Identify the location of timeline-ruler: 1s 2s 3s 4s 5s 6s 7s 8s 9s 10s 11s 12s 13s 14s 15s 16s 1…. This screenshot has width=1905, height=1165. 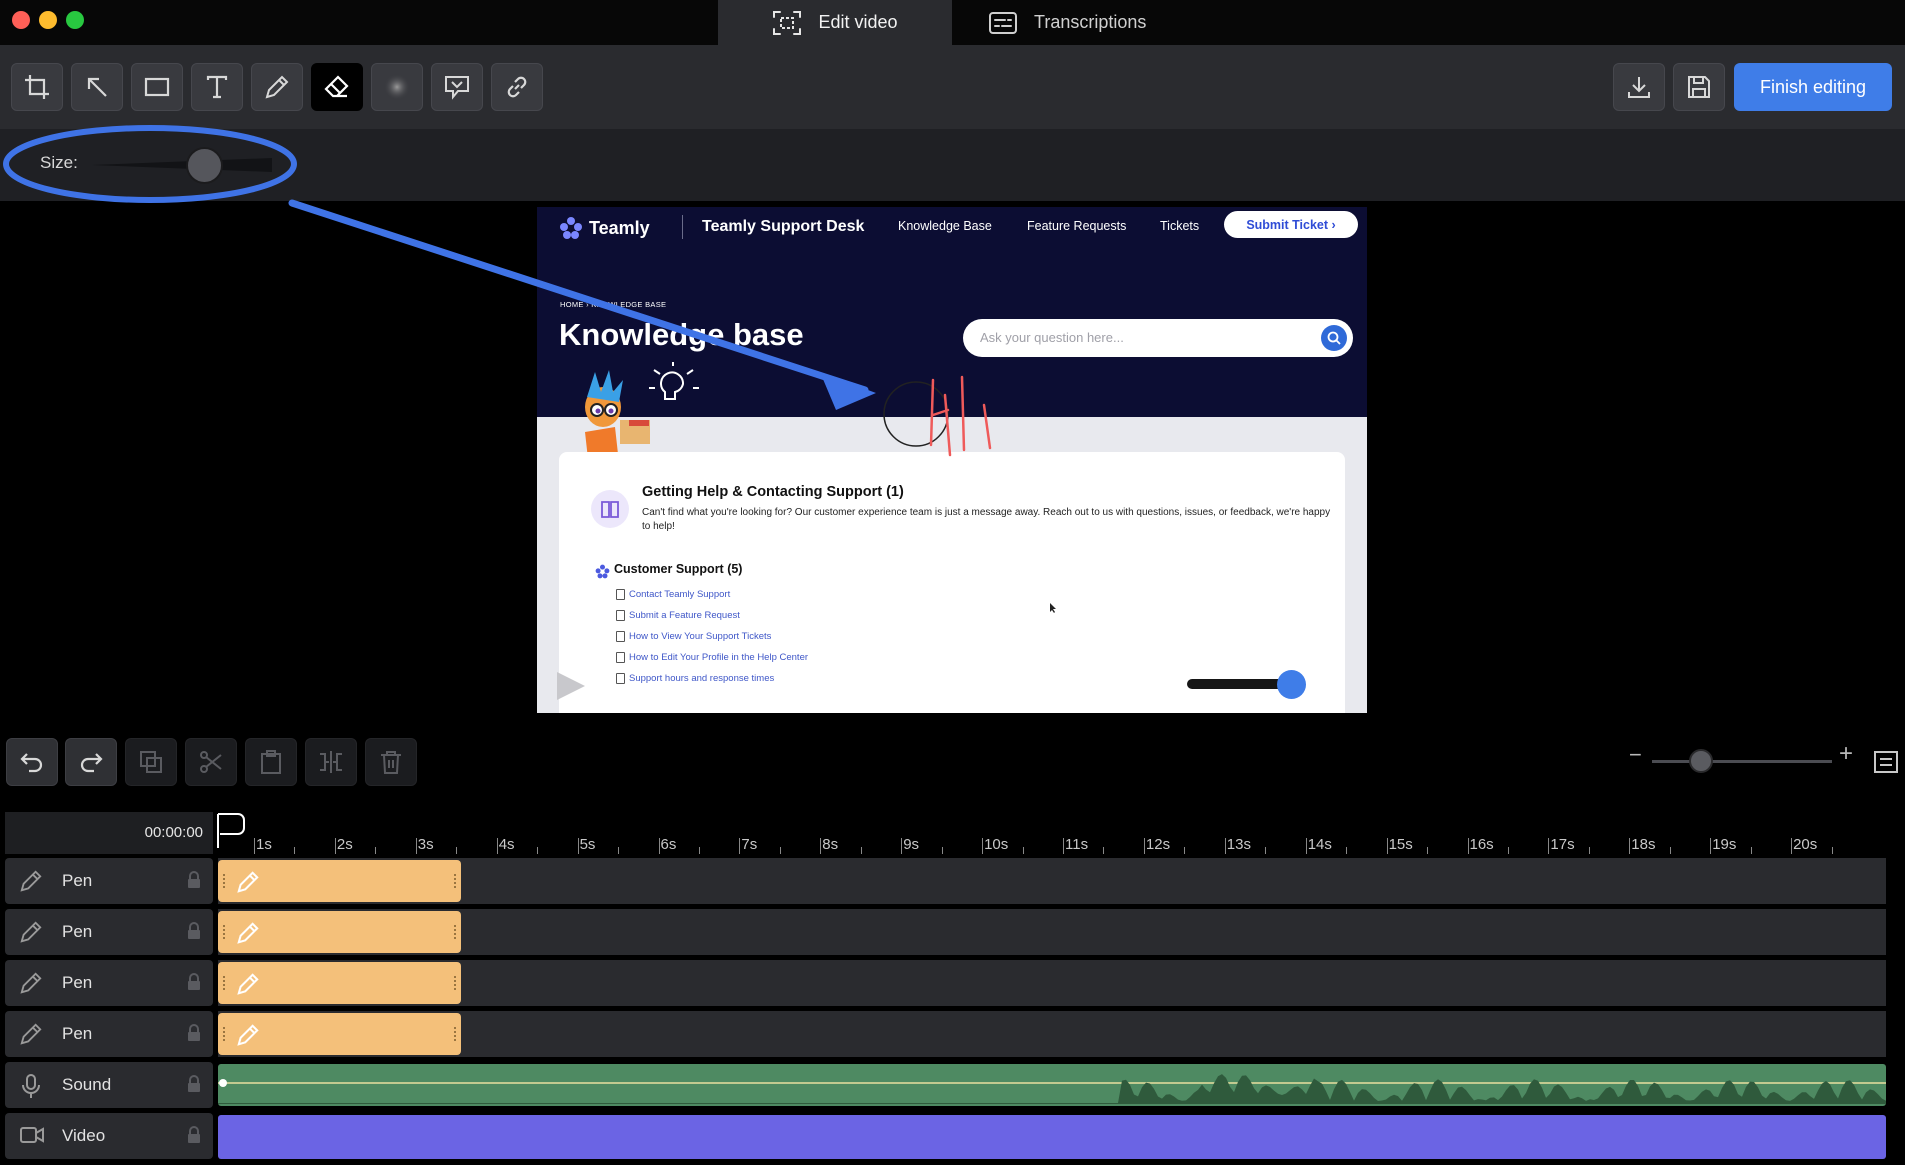
(1052, 833).